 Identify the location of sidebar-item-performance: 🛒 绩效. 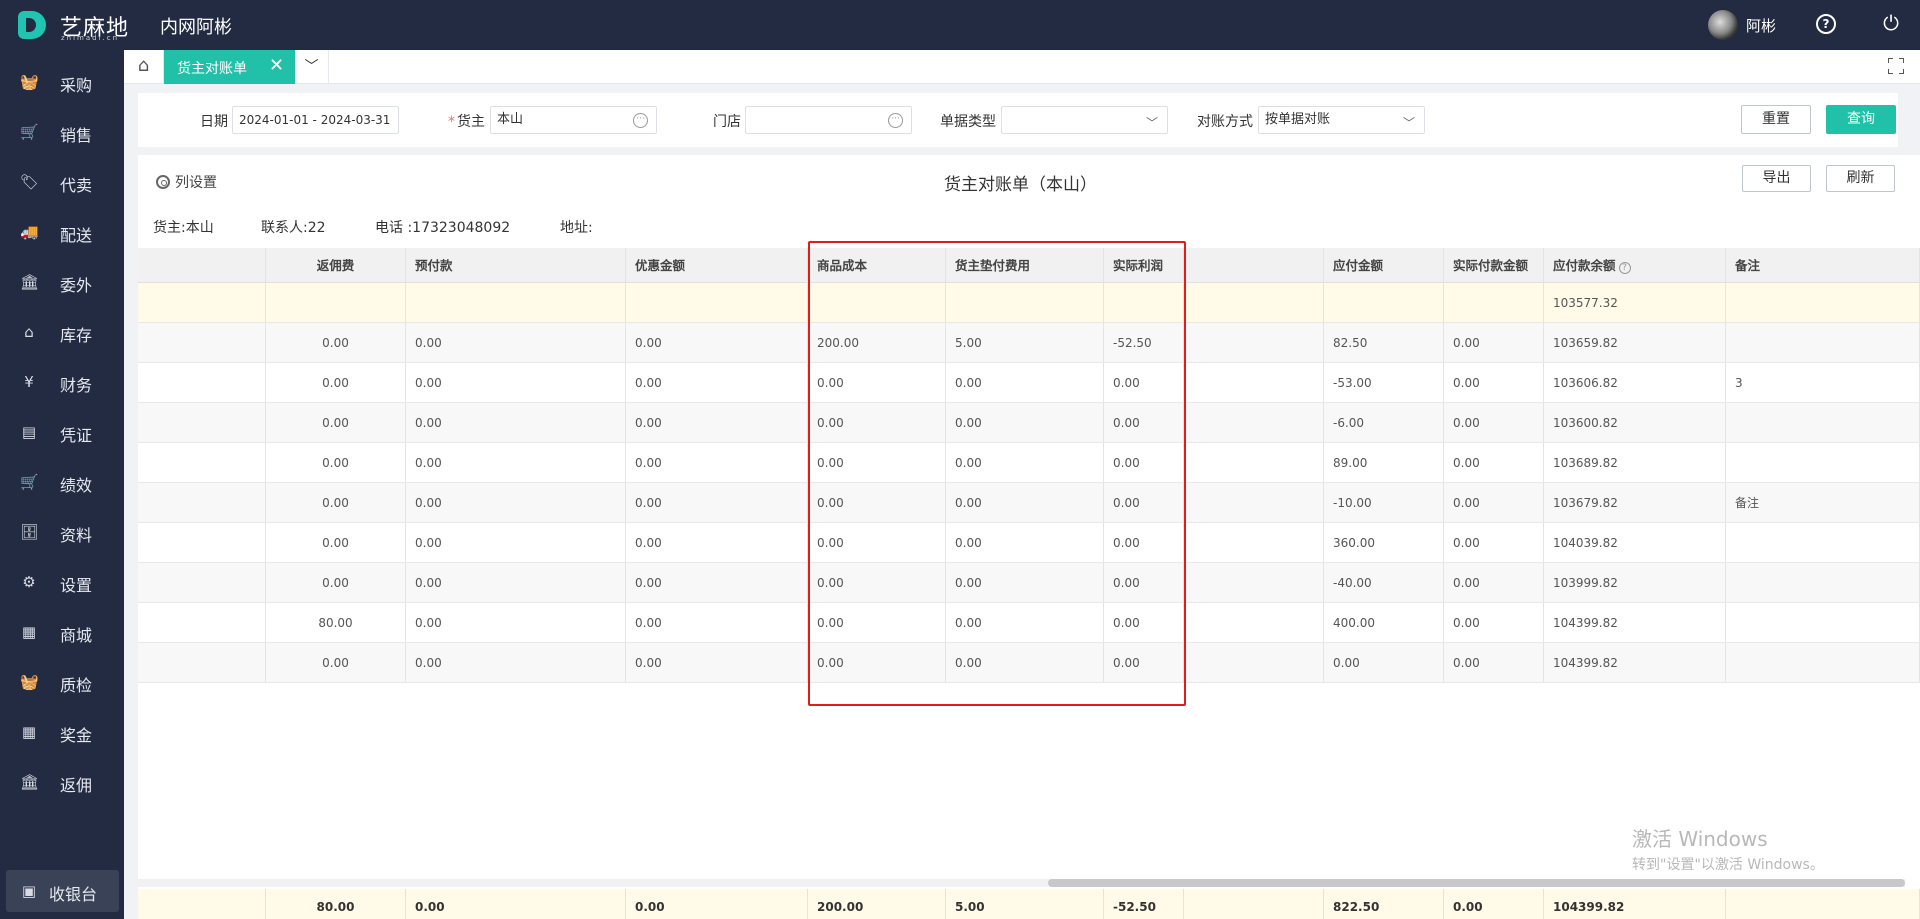
(62, 482).